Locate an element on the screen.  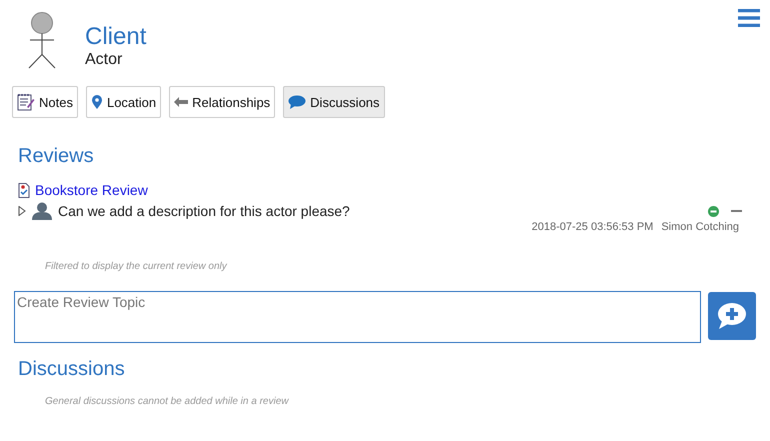
add-topic-button is located at coordinates (732, 316).